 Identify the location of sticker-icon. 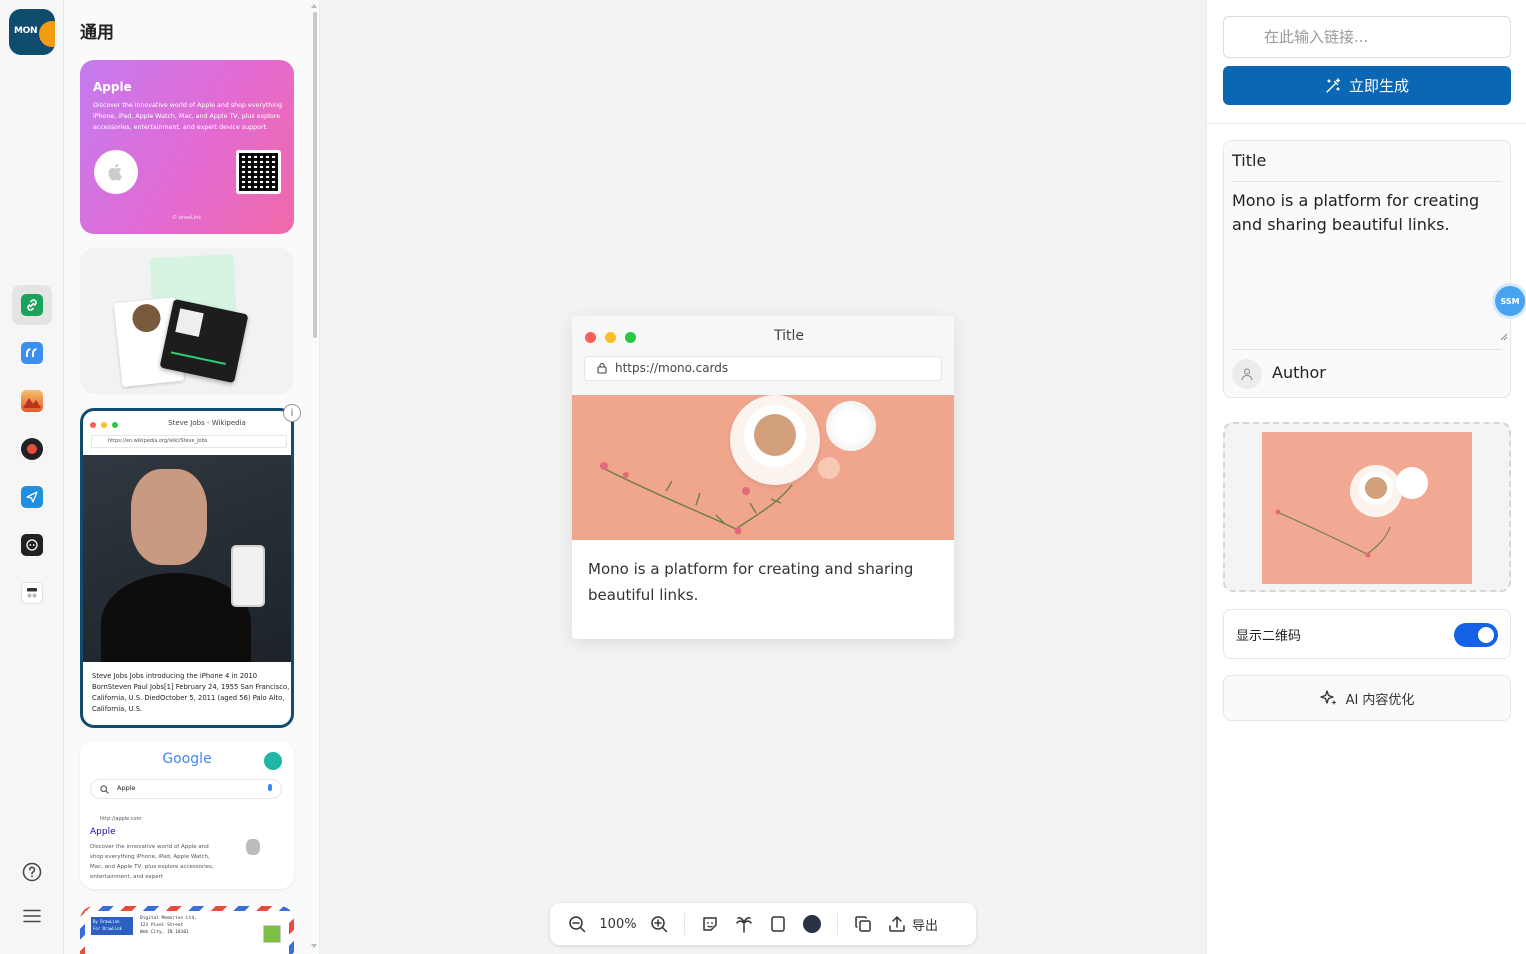
(710, 924).